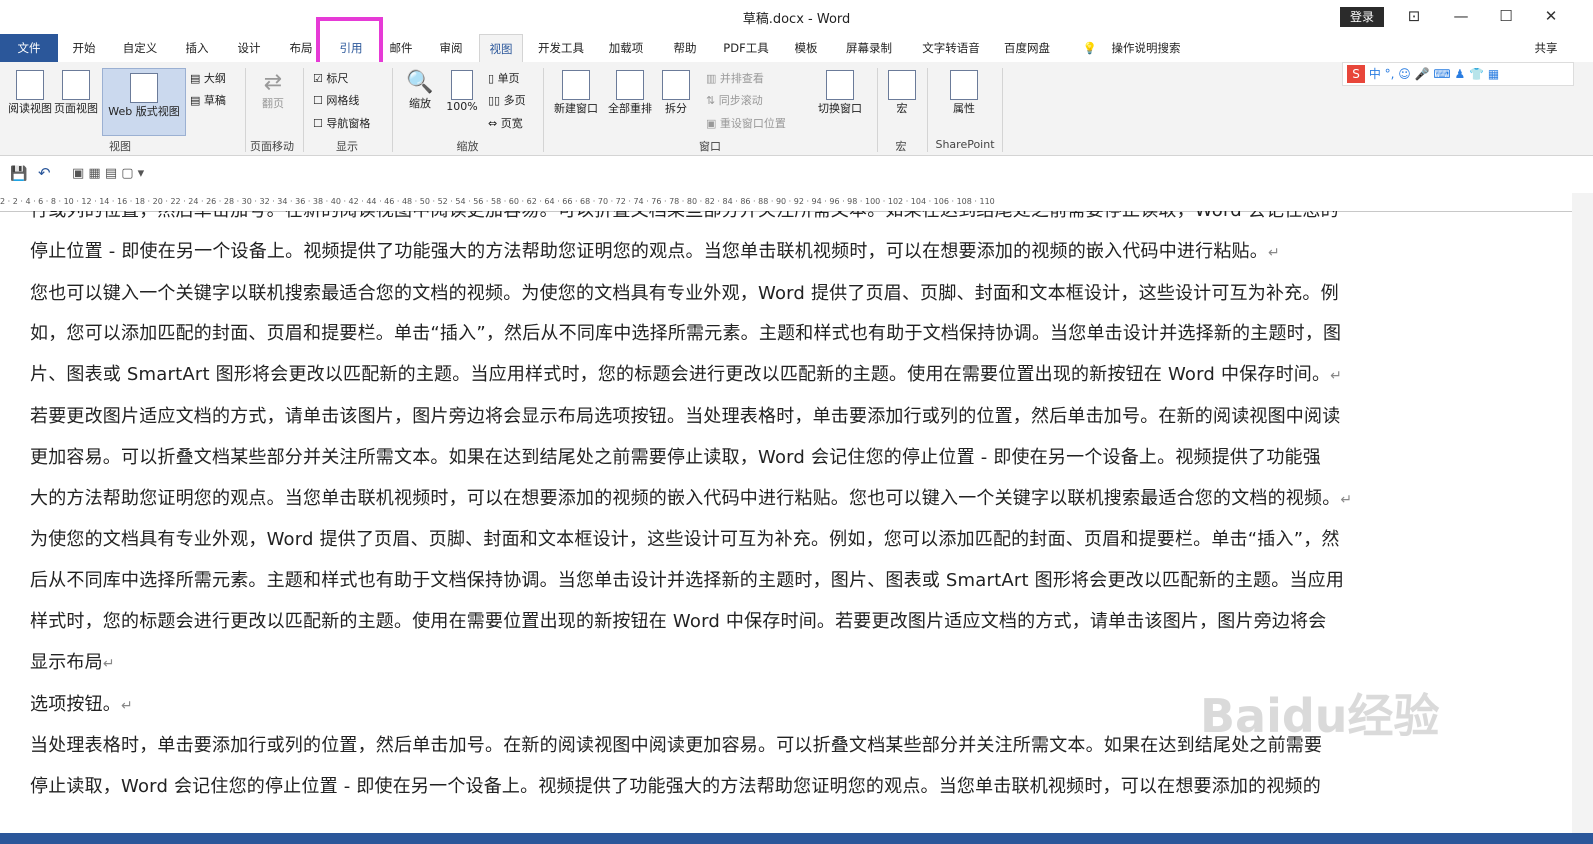  What do you see at coordinates (746, 48) in the screenshot?
I see `tab-pdf: PDF工具` at bounding box center [746, 48].